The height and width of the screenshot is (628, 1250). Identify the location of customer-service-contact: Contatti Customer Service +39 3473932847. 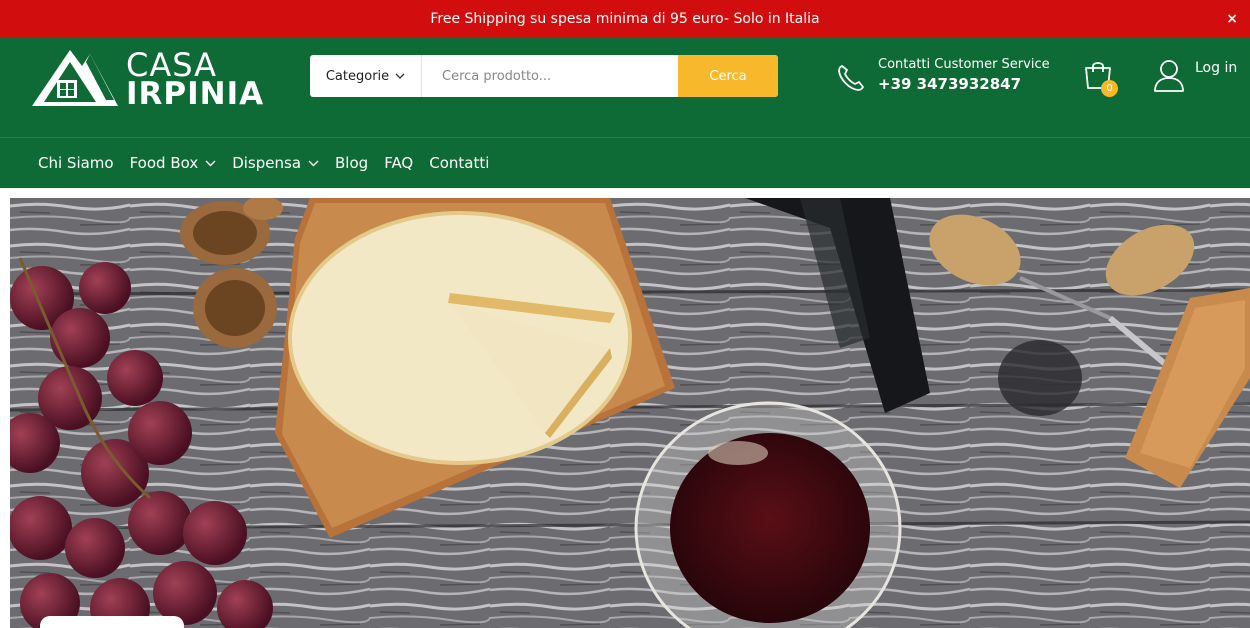
(943, 75).